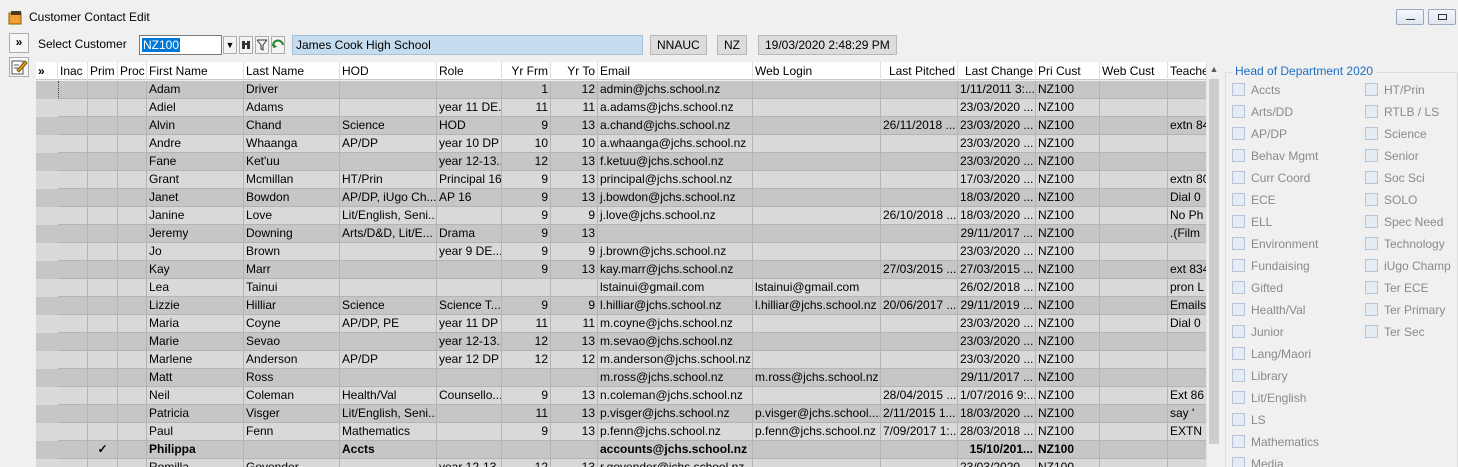  Describe the element at coordinates (817, 71) in the screenshot. I see `column-header-web-login: Web Login` at that location.